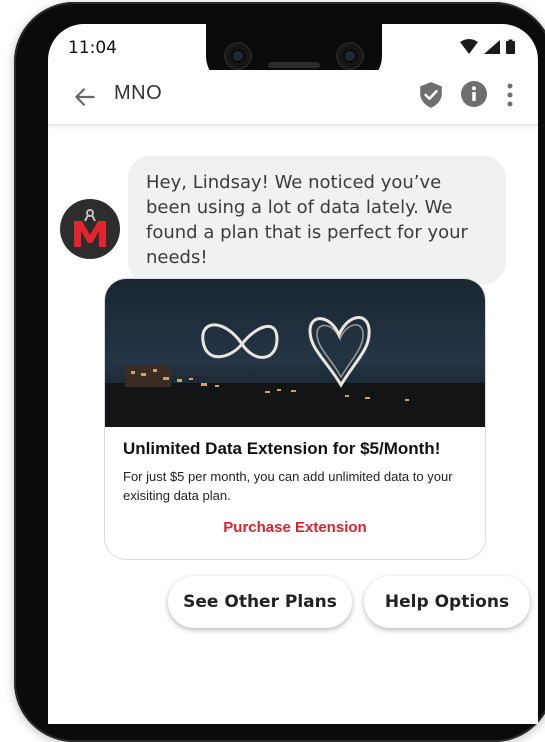  What do you see at coordinates (431, 95) in the screenshot?
I see `verified-shield-icon` at bounding box center [431, 95].